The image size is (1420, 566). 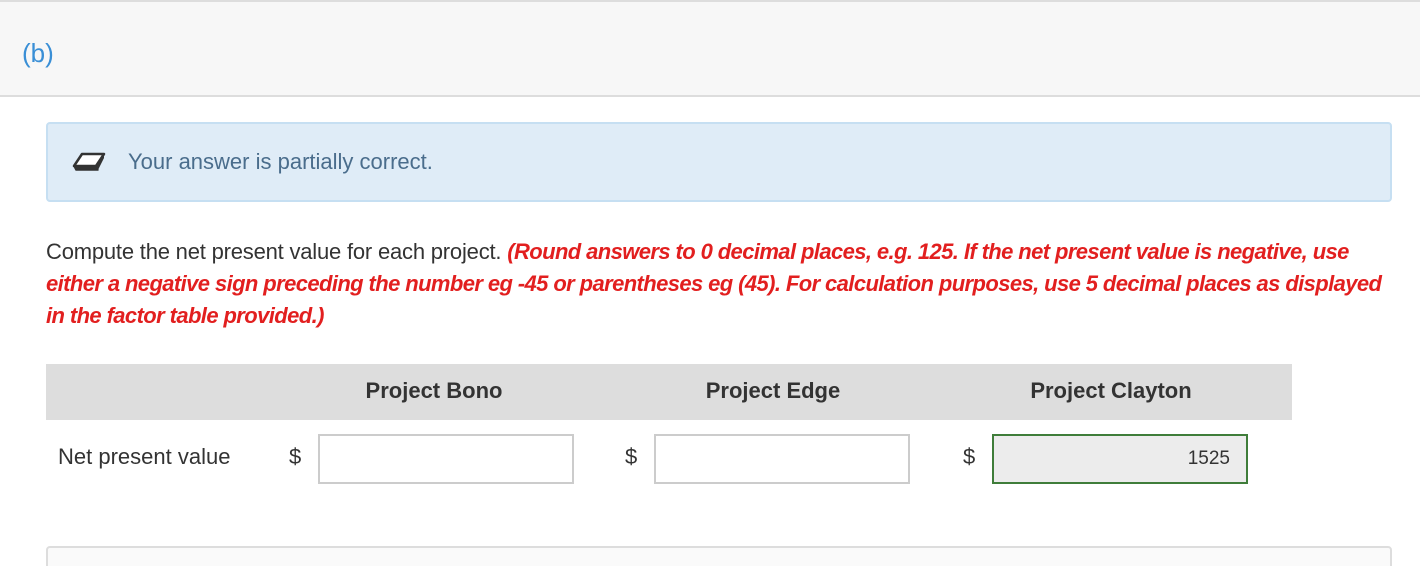 What do you see at coordinates (719, 556) in the screenshot?
I see `next-section-box` at bounding box center [719, 556].